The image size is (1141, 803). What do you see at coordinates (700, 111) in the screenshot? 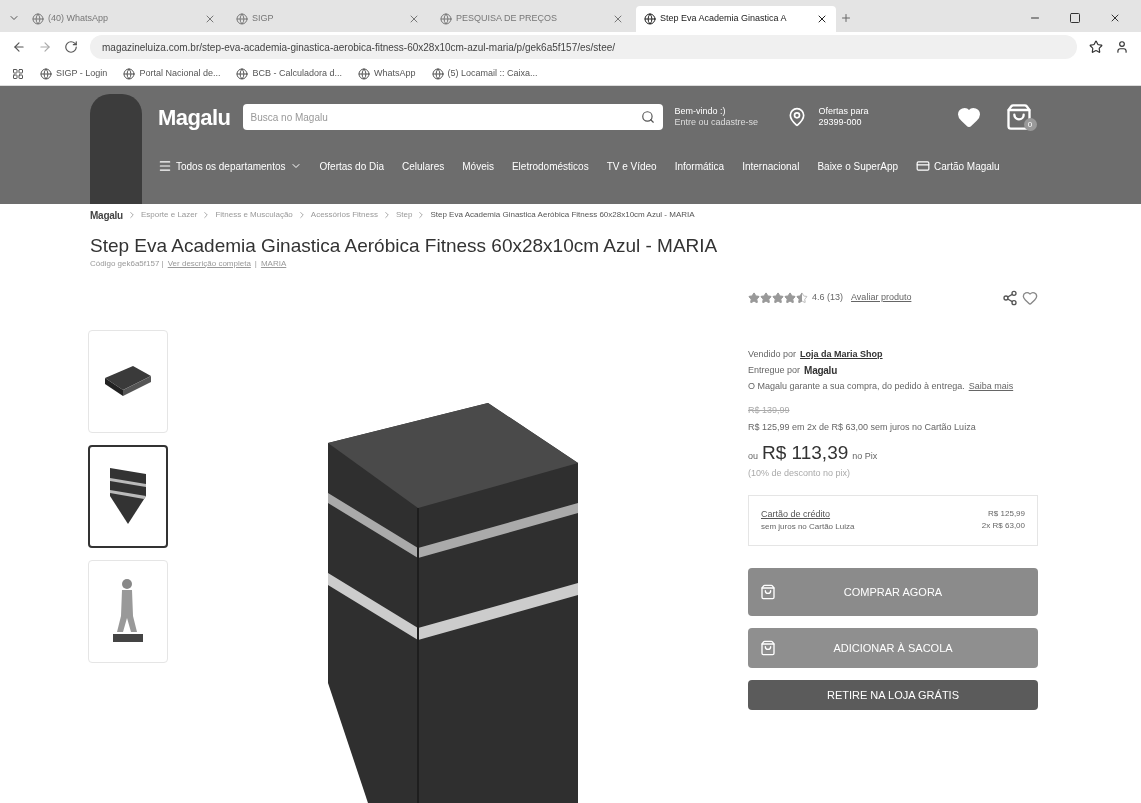
I see `greeting-text: Bem-vindo :)` at bounding box center [700, 111].